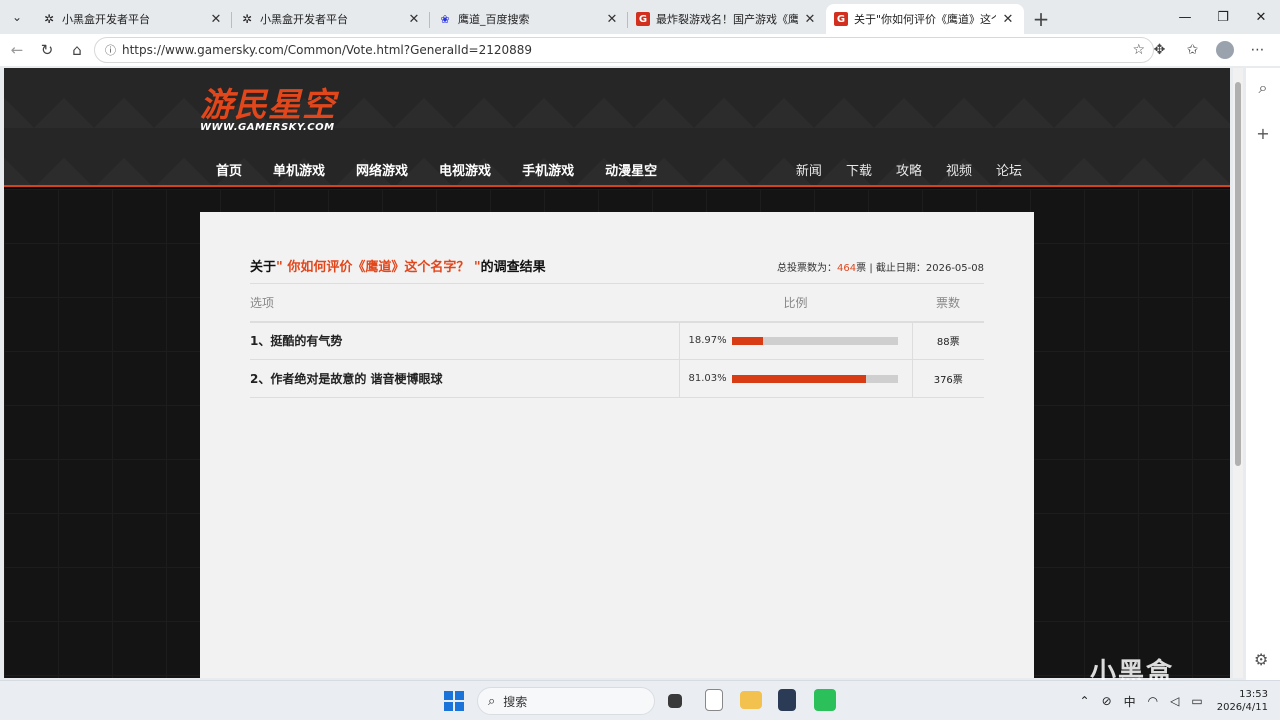 Image resolution: width=1280 pixels, height=720 pixels. I want to click on battery-icon: ▭, so click(1196, 701).